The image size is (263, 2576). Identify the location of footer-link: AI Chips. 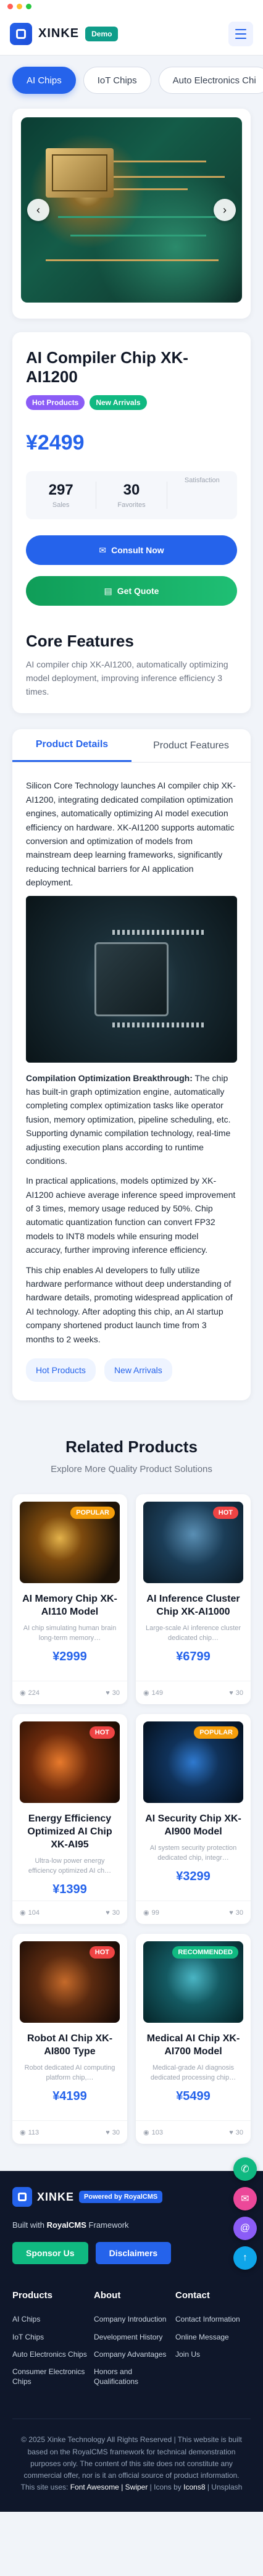
(50, 2319).